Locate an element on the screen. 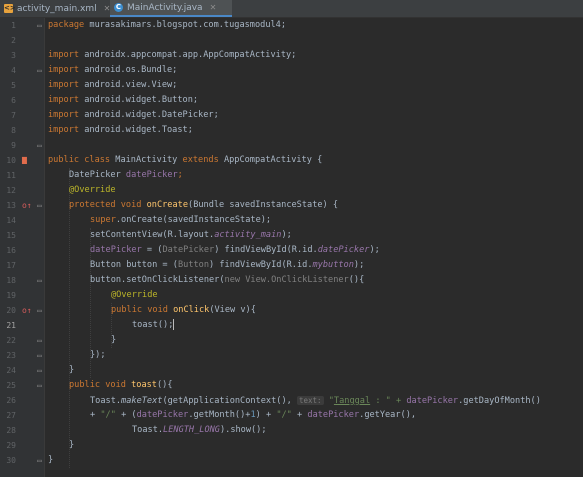 The height and width of the screenshot is (477, 583). code-line-25: public void toast(){ is located at coordinates (121, 385).